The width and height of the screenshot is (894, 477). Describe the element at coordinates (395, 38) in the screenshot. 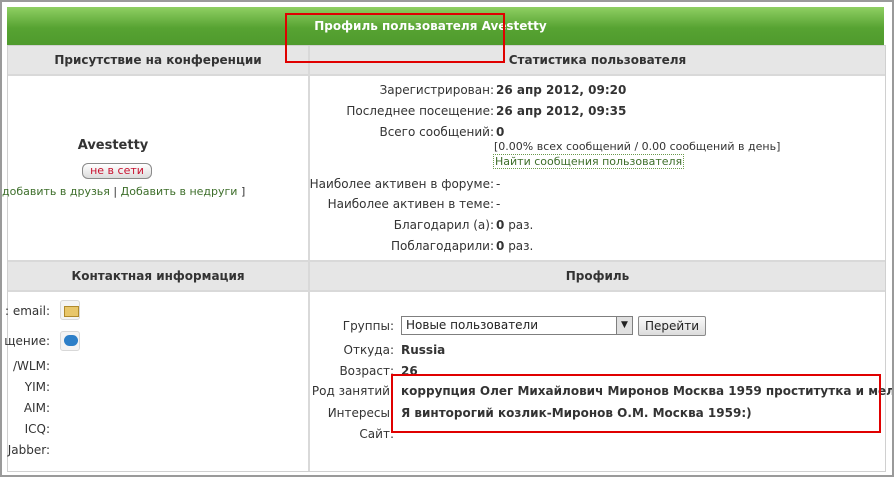

I see `title-highlight-box` at that location.